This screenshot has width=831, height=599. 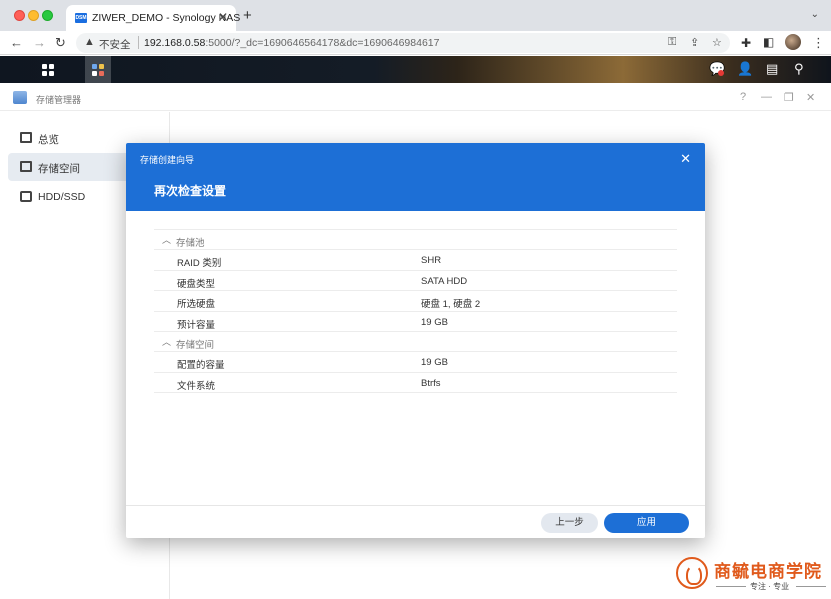 I want to click on back-button: 上一步, so click(x=569, y=523).